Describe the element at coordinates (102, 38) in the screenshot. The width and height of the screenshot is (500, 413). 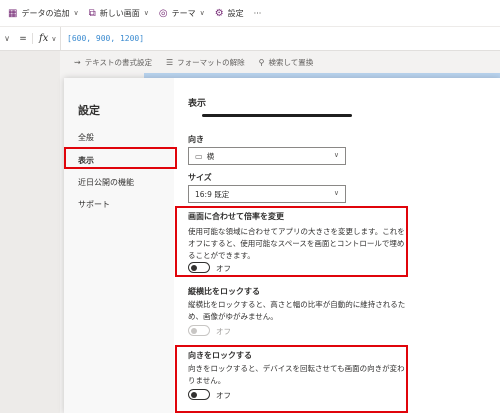
I see `formula-input: [600, 900, 1200]` at that location.